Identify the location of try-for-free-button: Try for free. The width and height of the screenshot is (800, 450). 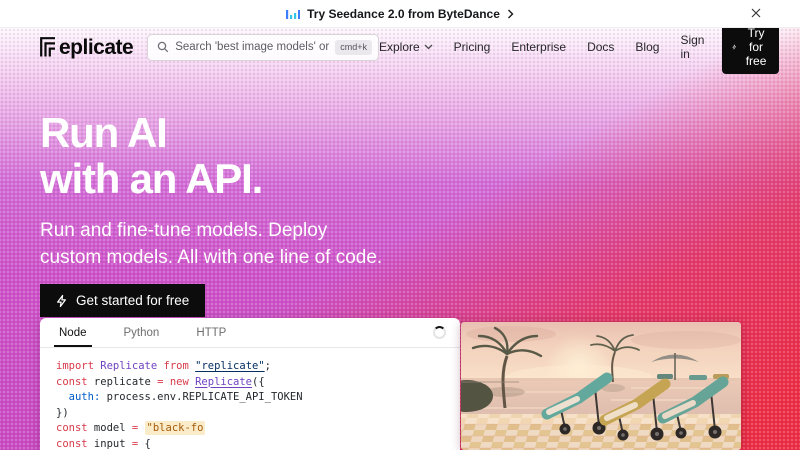
(751, 47).